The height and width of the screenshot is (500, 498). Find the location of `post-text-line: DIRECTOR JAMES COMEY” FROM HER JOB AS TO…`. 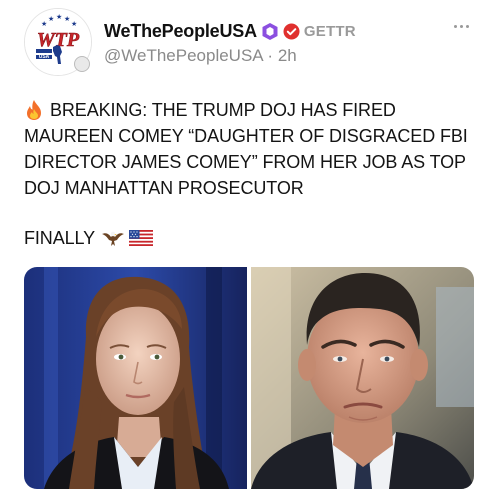

post-text-line: DIRECTOR JAMES COMEY” FROM HER JOB AS TO… is located at coordinates (245, 162).